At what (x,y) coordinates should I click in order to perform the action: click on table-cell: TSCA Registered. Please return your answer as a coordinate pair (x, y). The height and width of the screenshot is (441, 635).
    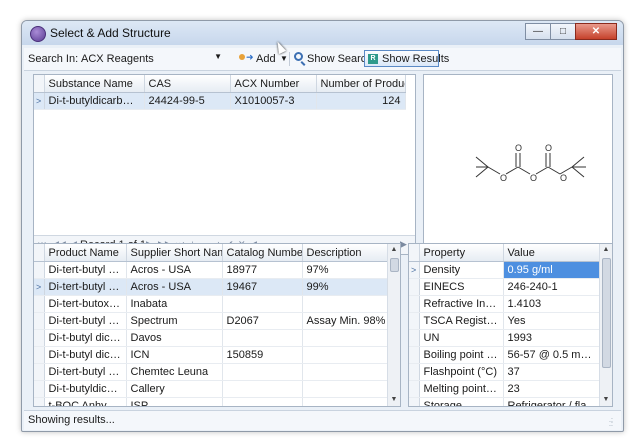
    Looking at the image, I should click on (461, 321).